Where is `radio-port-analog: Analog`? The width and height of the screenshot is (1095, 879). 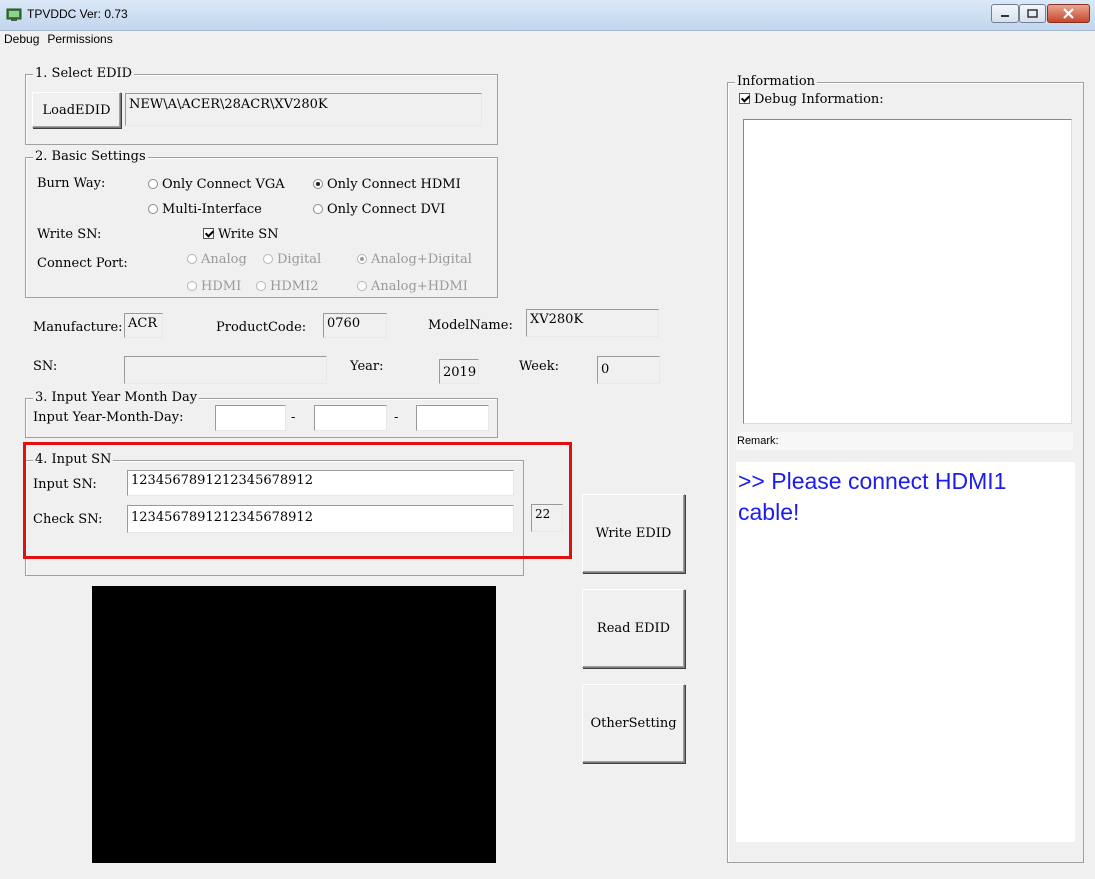 radio-port-analog: Analog is located at coordinates (217, 259).